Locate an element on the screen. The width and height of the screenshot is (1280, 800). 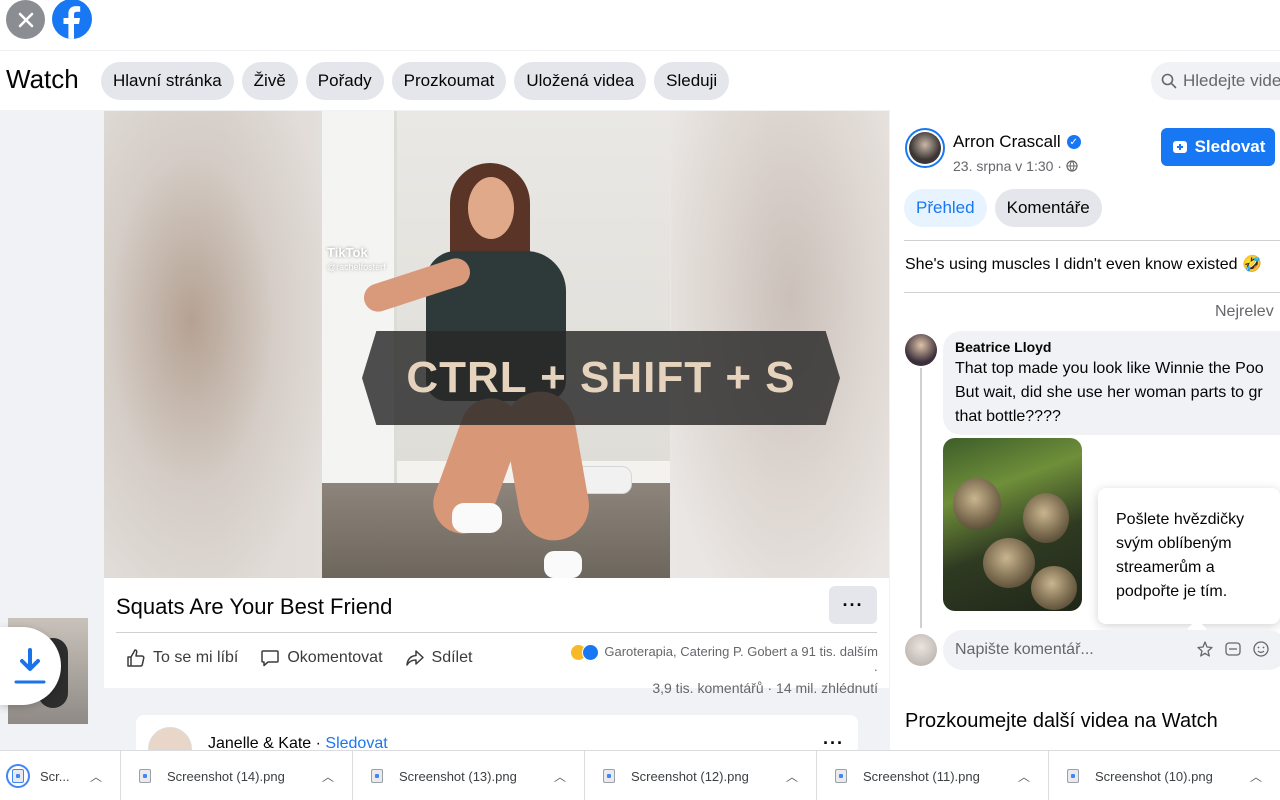
tiktok-watermark: TikTok @rachelfosterf is located at coordinates (356, 260).